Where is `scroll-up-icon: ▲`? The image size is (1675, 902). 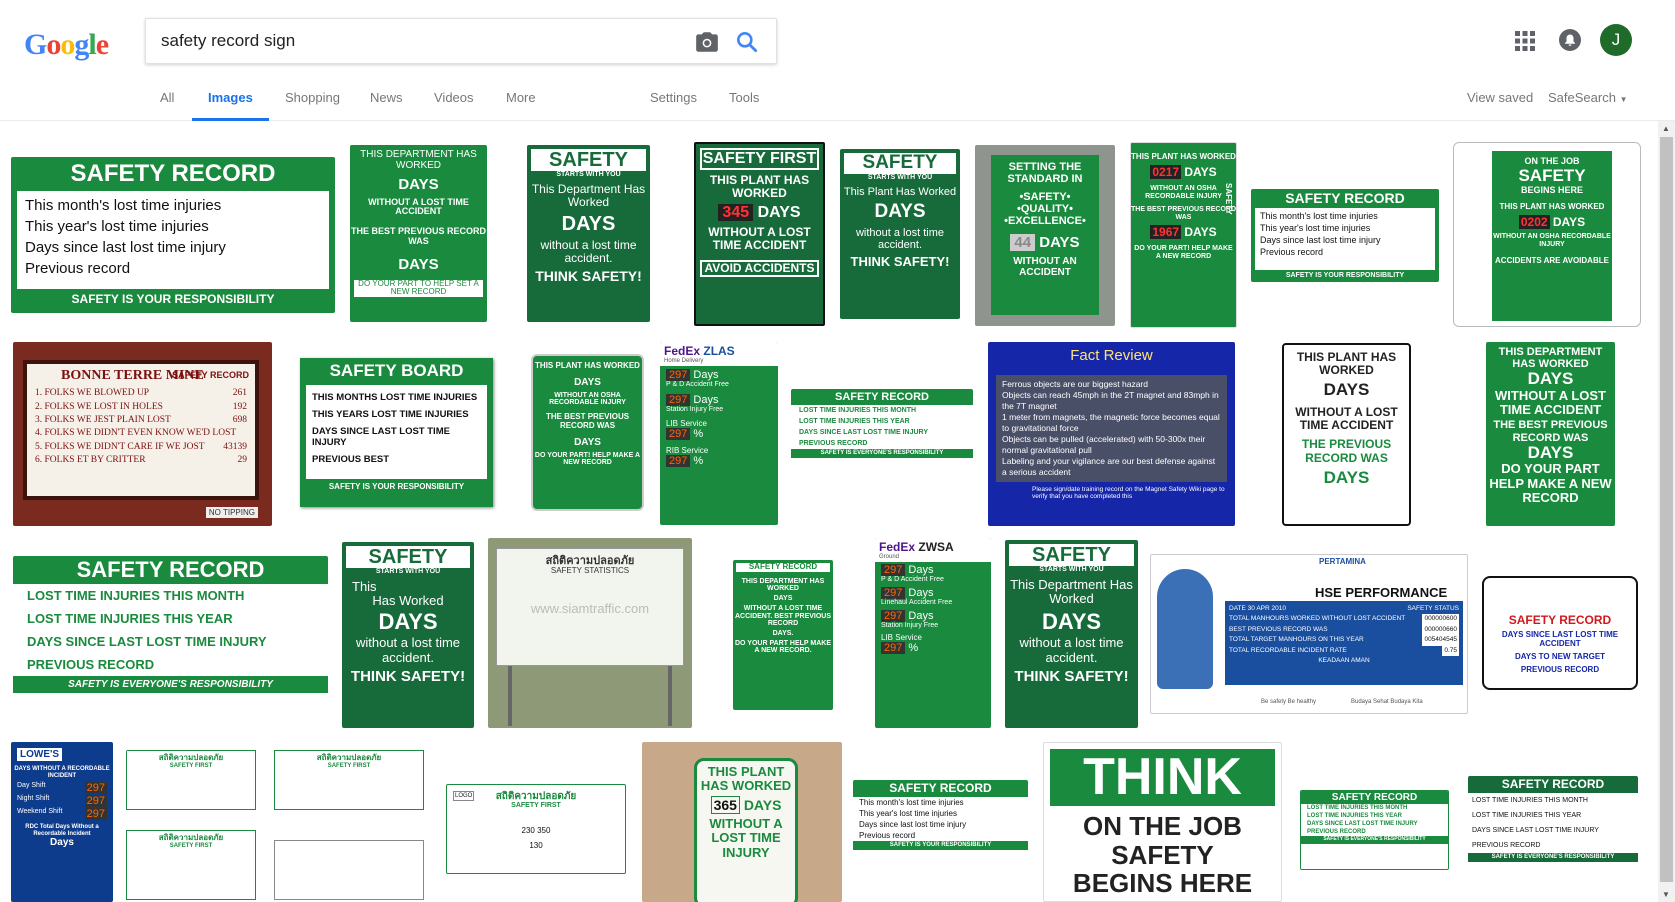 scroll-up-icon: ▲ is located at coordinates (1666, 128).